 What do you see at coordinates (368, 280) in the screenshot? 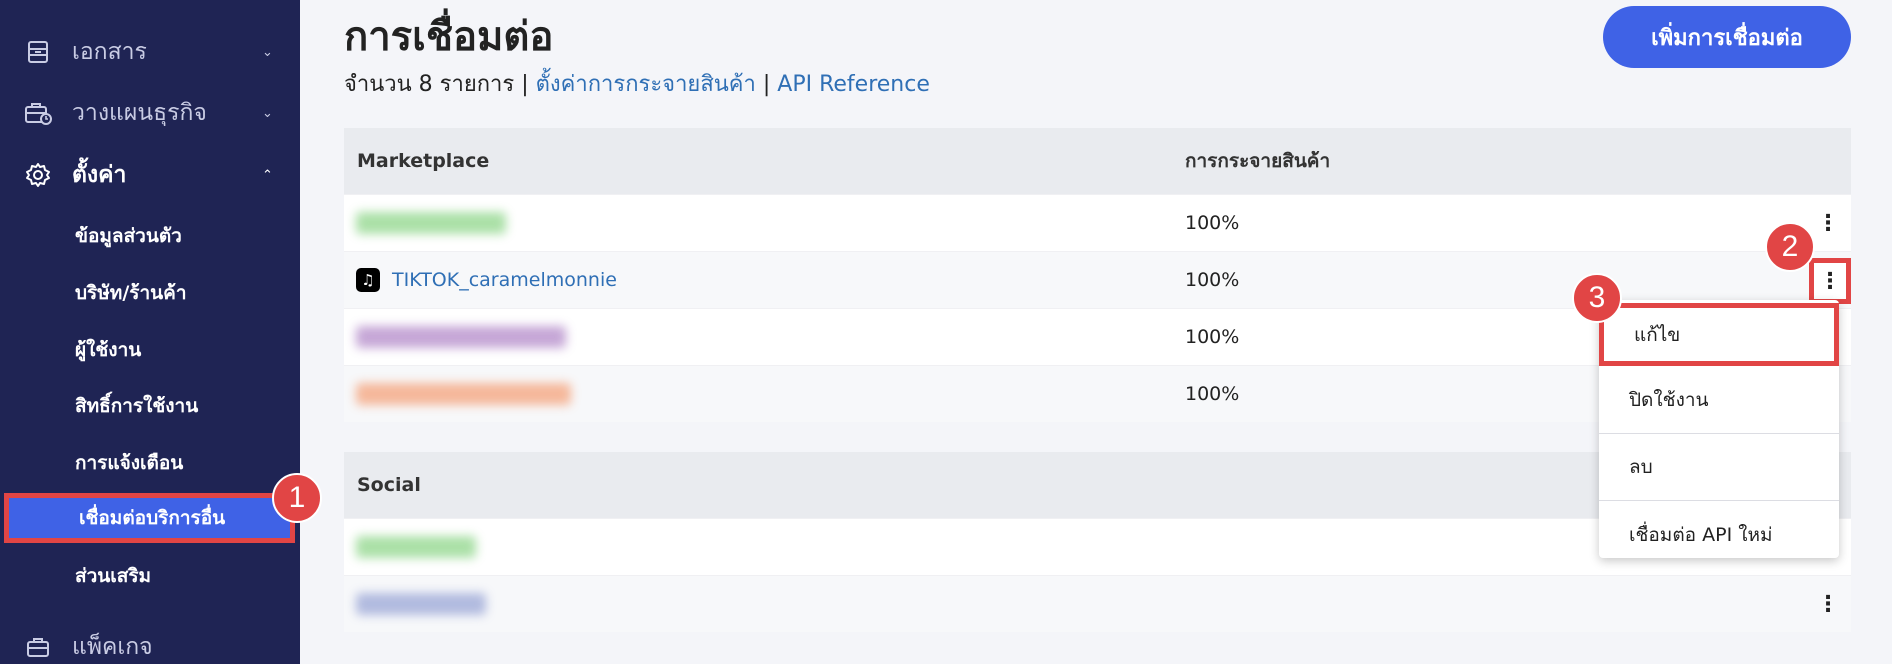
I see `tiktok-icon: ♫` at bounding box center [368, 280].